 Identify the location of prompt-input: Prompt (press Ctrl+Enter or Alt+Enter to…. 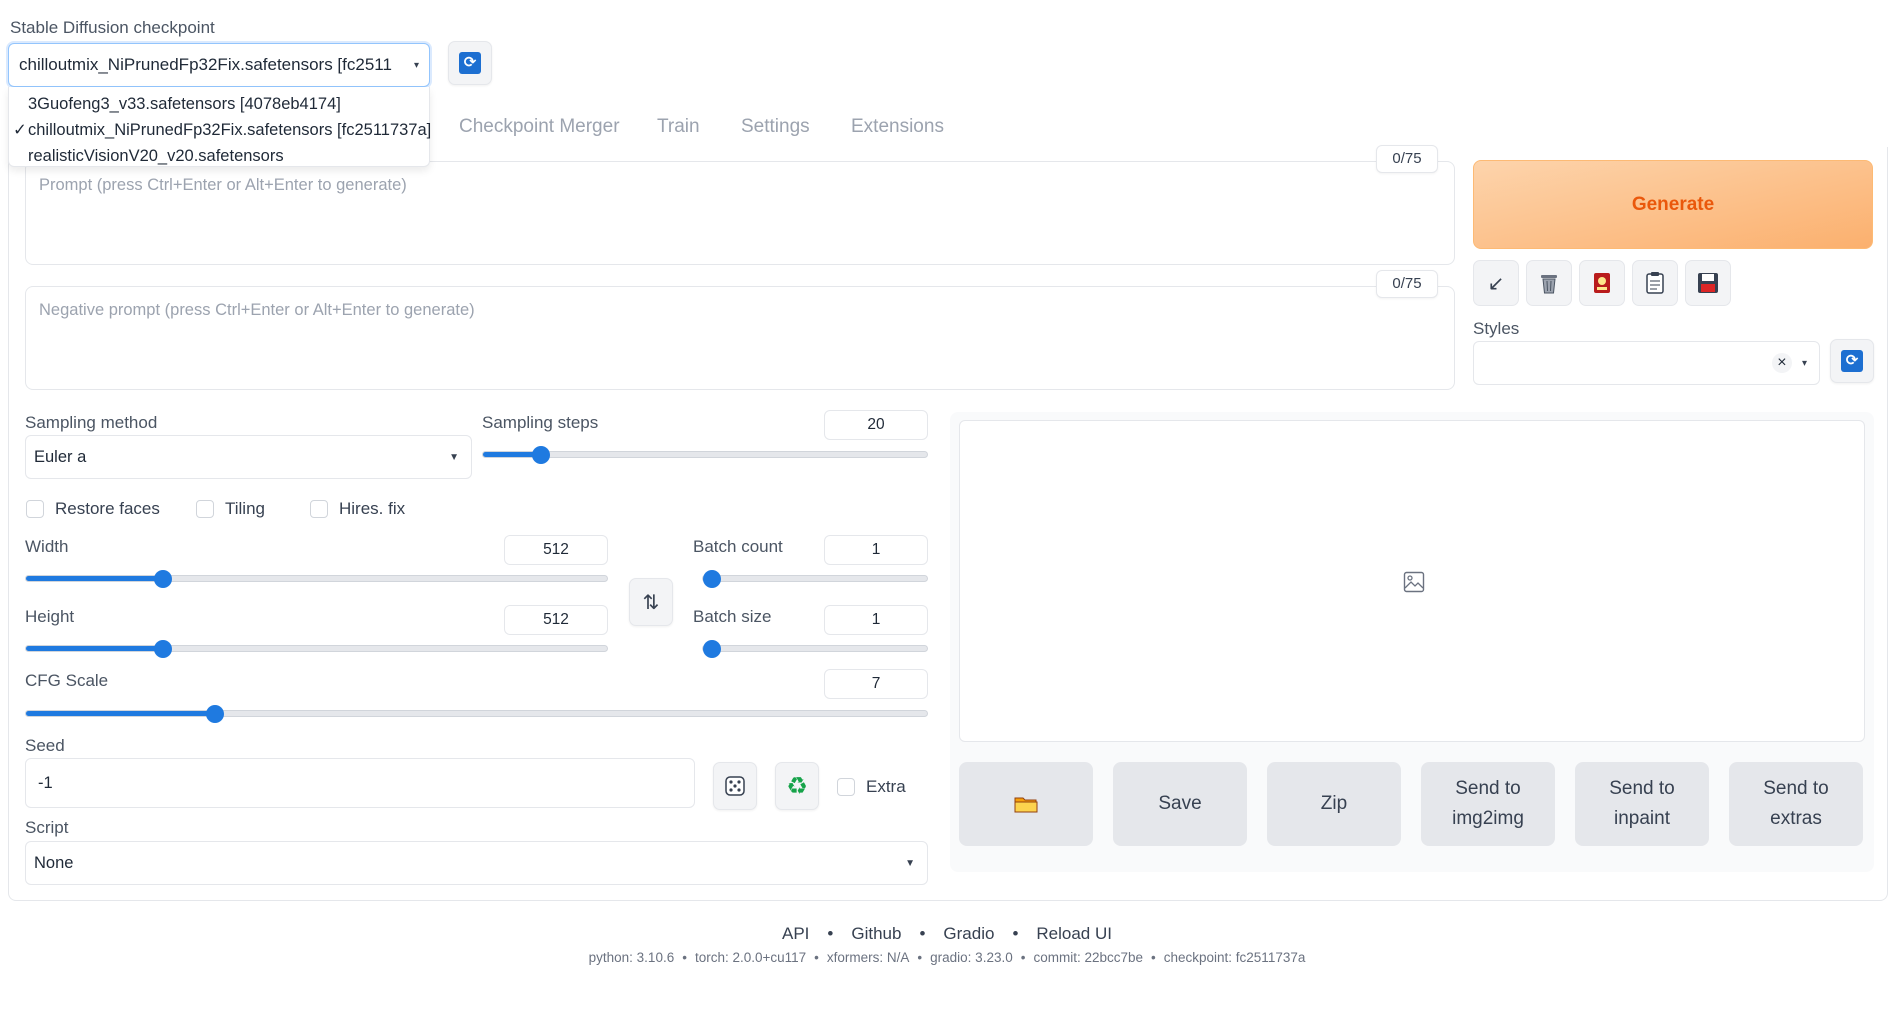
(740, 213).